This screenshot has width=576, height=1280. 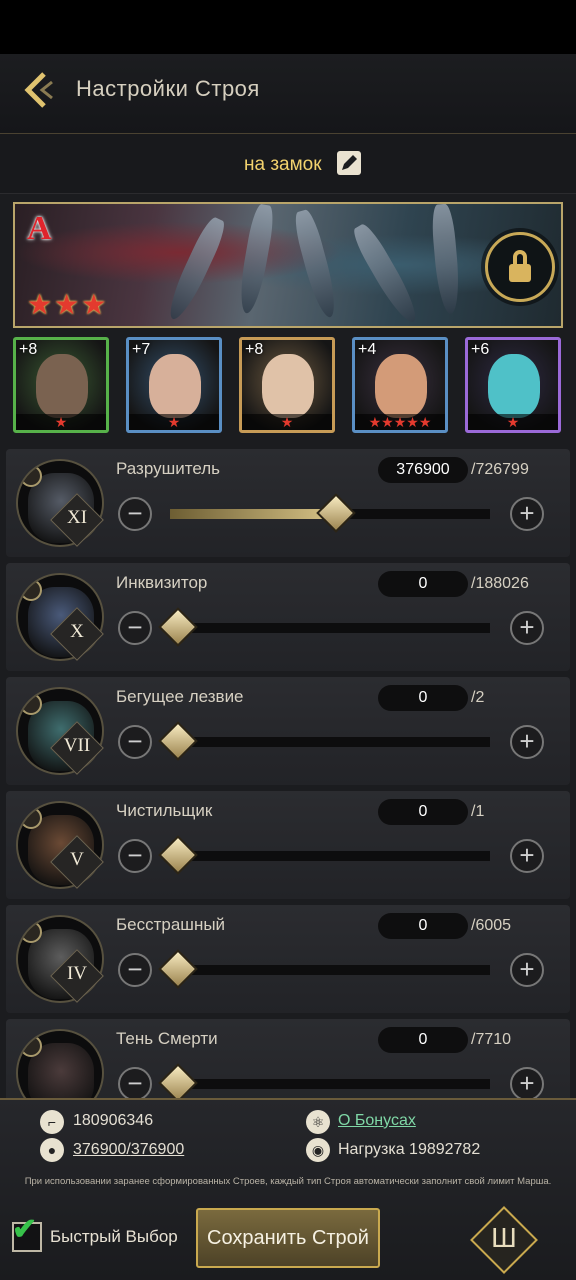 What do you see at coordinates (25, 1229) in the screenshot?
I see `check-icon: ✔` at bounding box center [25, 1229].